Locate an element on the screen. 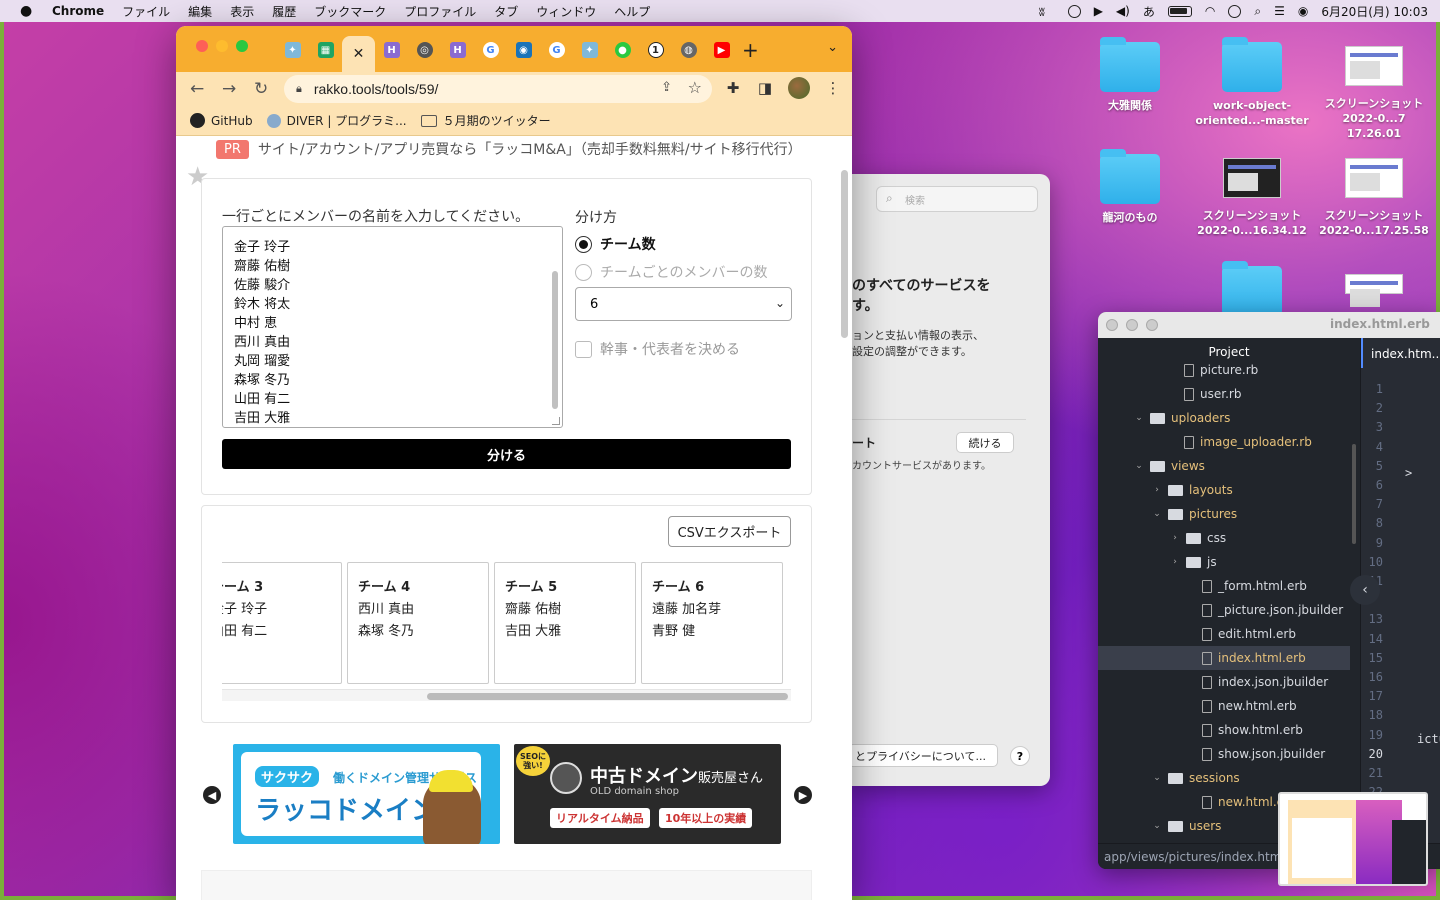 Image resolution: width=1440 pixels, height=900 pixels. carousel-prev-arrow-icon: ◀ is located at coordinates (212, 795).